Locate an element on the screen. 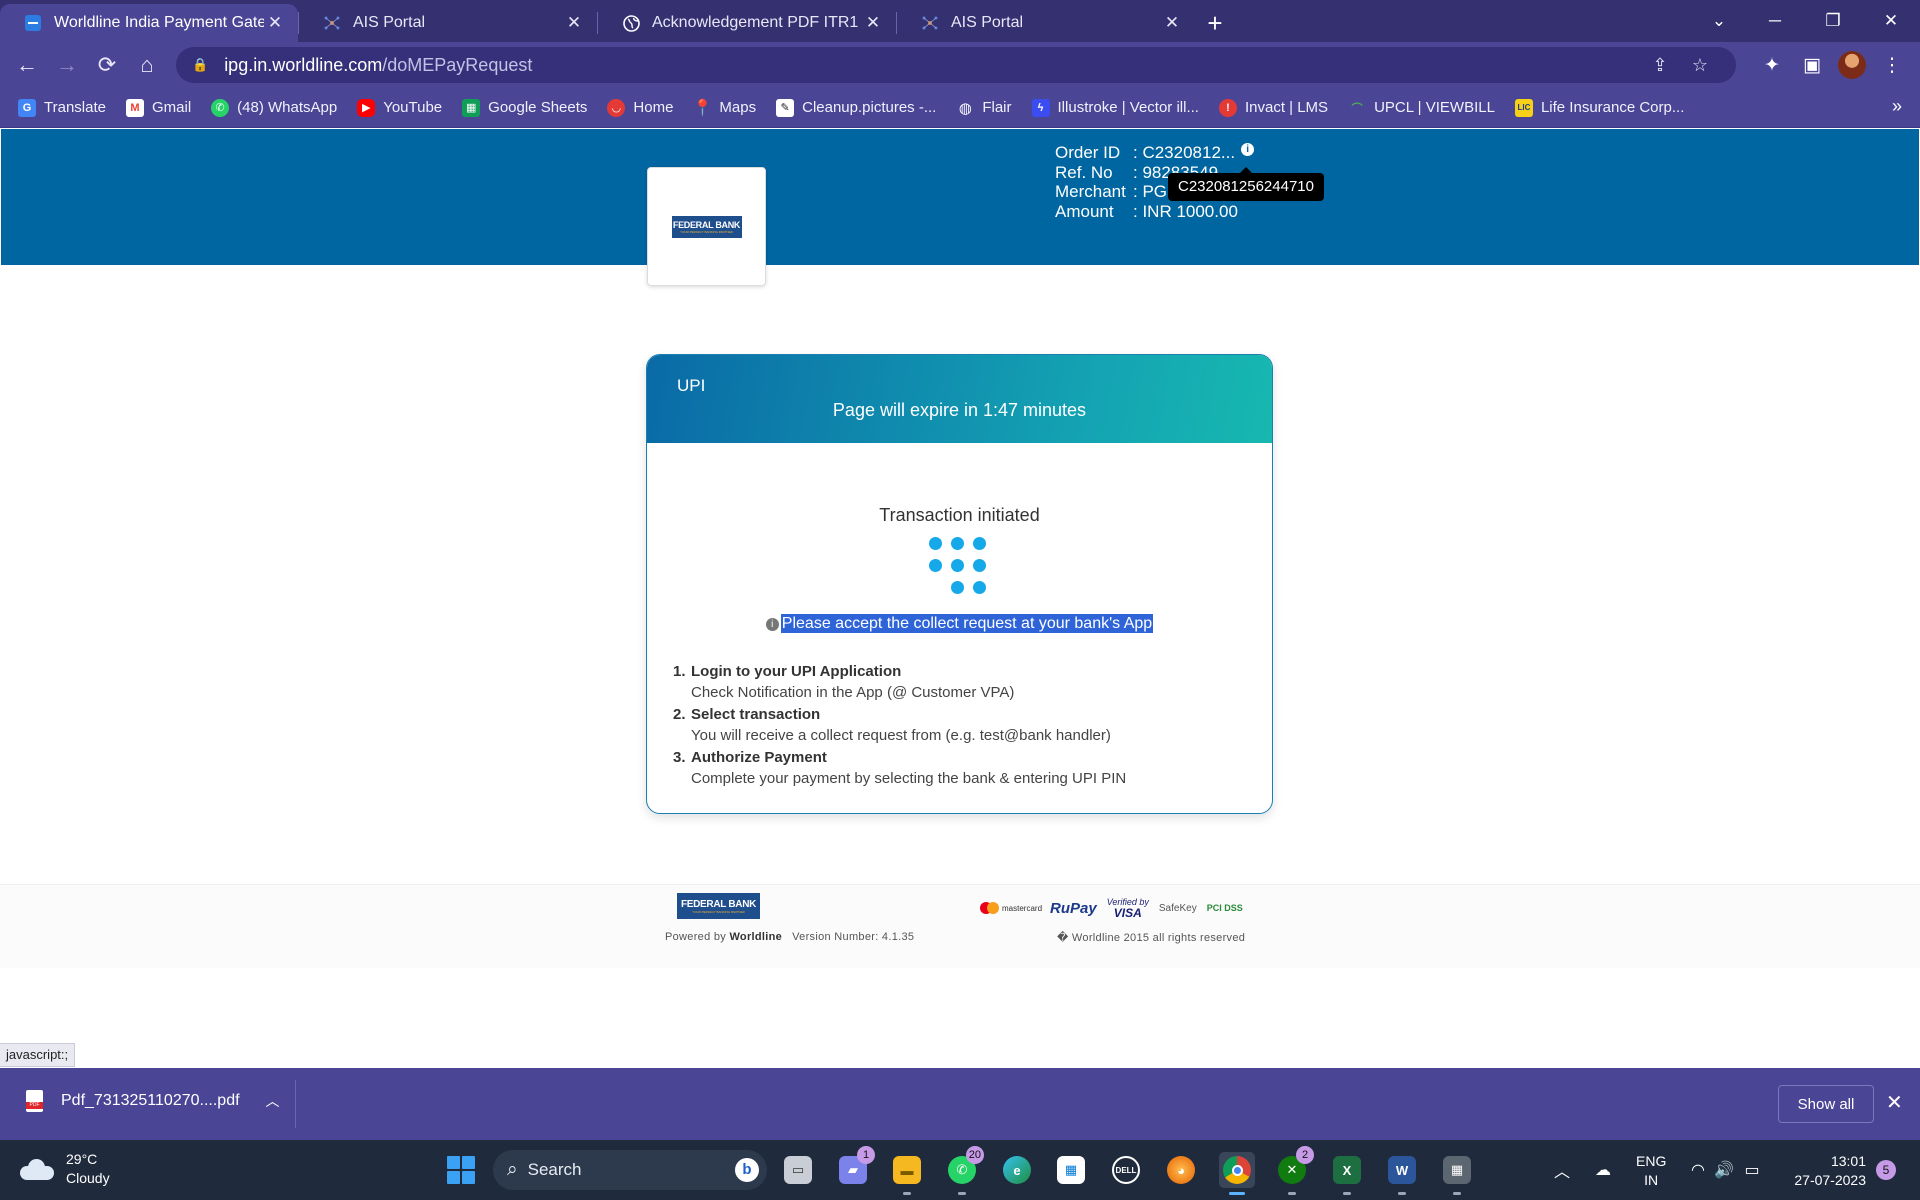  close-window-button: ✕ is located at coordinates (1891, 21).